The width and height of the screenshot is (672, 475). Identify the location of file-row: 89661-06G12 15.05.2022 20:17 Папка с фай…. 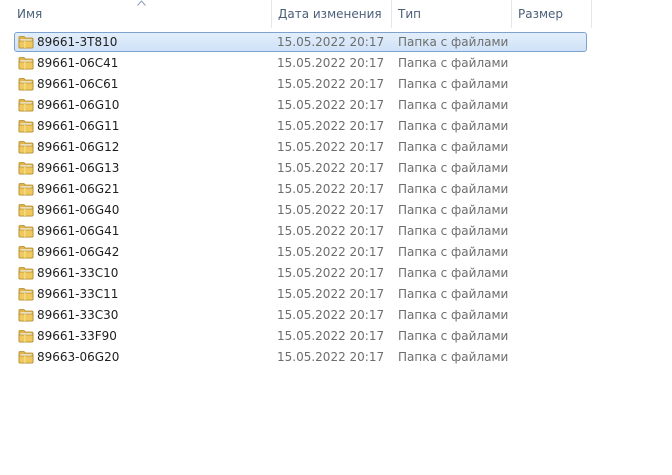
(336, 147).